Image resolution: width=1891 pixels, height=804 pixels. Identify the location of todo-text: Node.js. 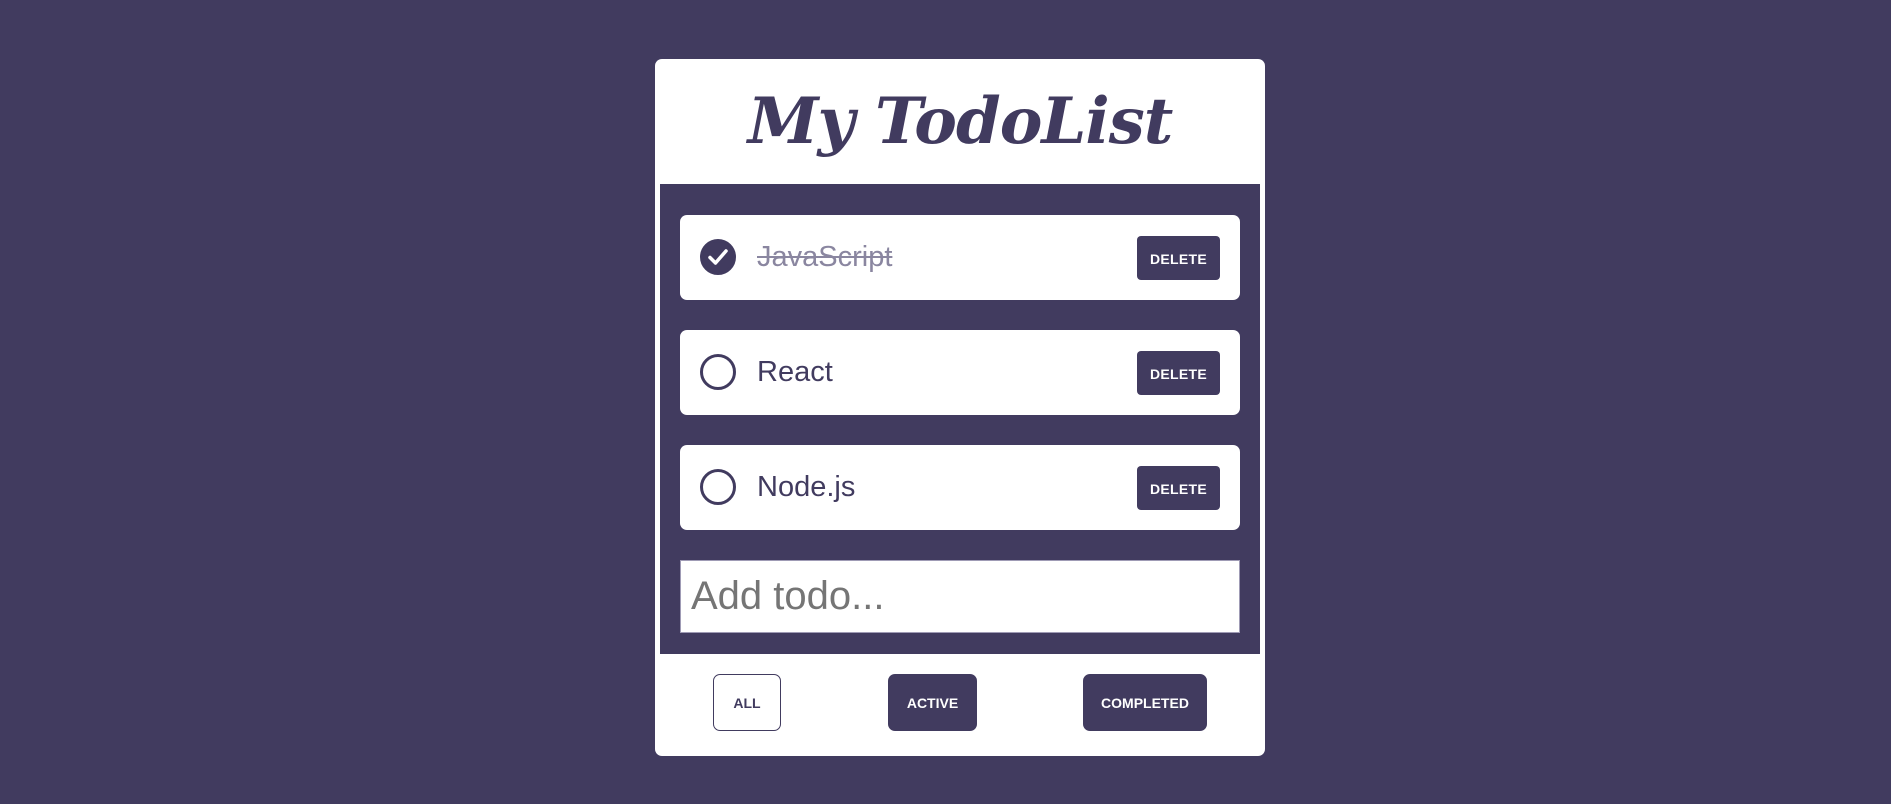
(806, 487).